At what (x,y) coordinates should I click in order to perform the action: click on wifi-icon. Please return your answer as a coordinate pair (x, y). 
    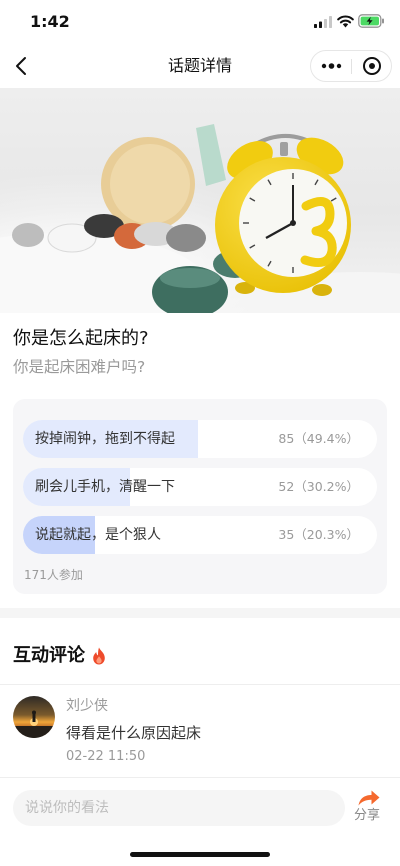
    Looking at the image, I should click on (345, 21).